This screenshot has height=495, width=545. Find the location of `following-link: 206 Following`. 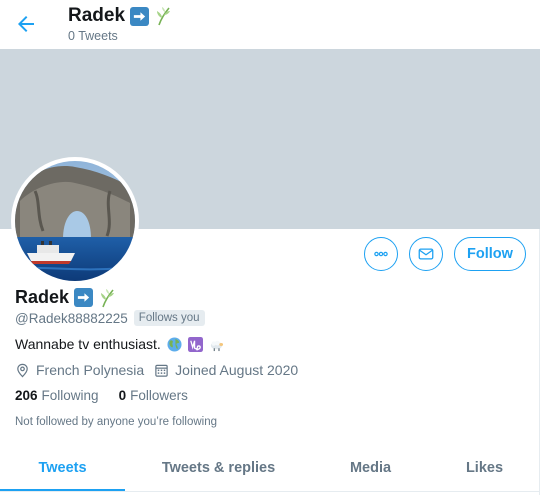

following-link: 206 Following is located at coordinates (57, 395).